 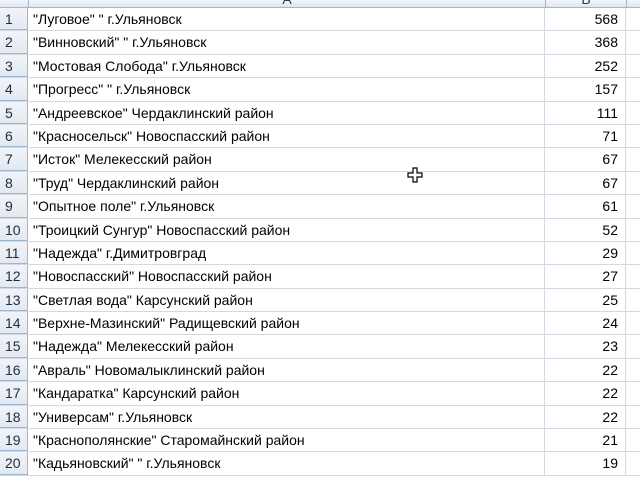 I want to click on row-header: 18, so click(x=14, y=417).